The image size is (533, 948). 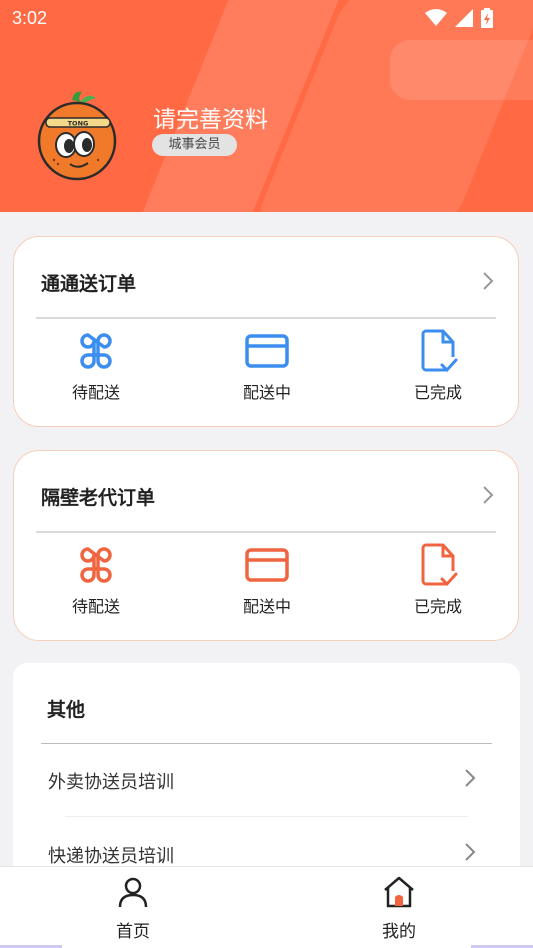 What do you see at coordinates (30, 18) in the screenshot?
I see `status-time: 3:02` at bounding box center [30, 18].